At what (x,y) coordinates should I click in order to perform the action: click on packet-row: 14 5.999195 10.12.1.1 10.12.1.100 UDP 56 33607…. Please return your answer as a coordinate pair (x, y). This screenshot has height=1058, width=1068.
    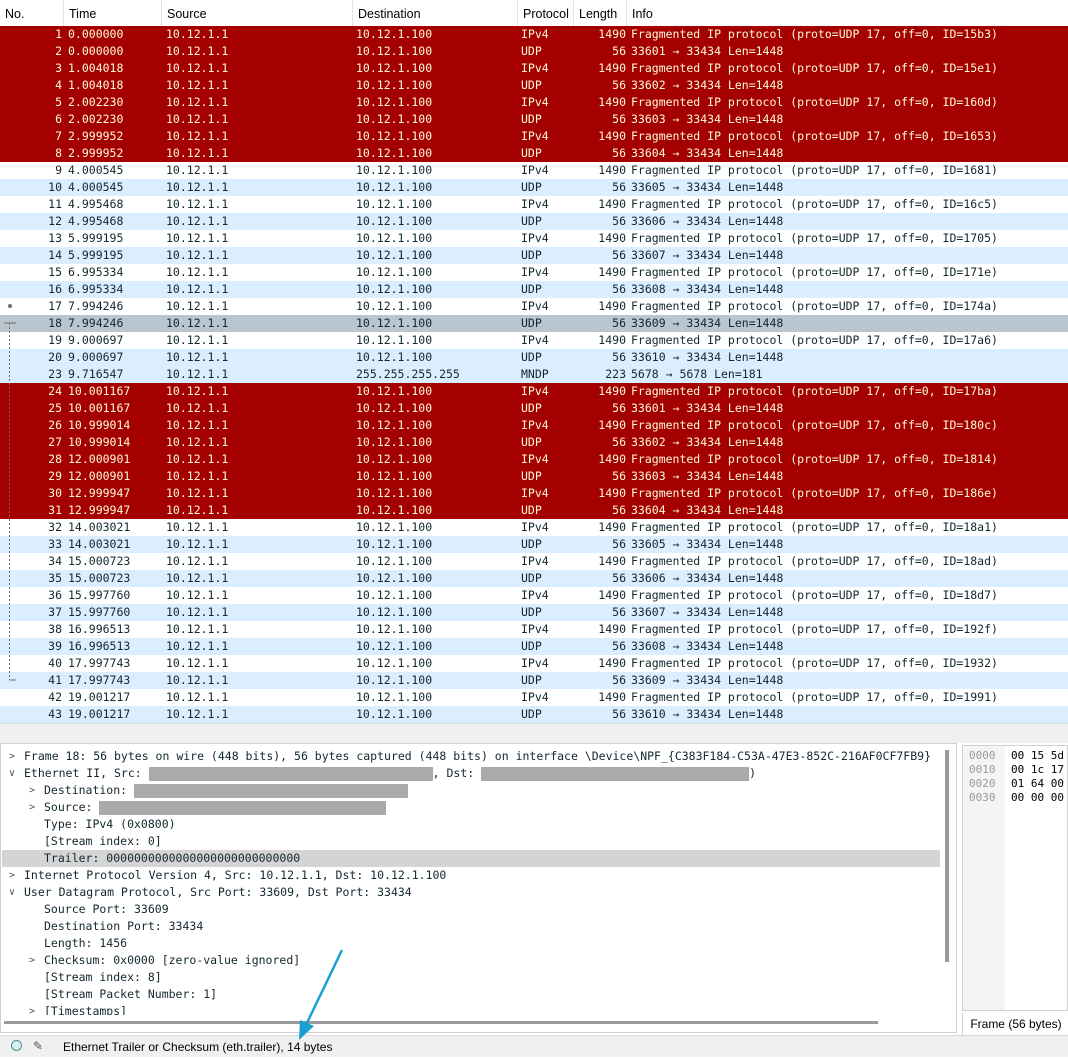
    Looking at the image, I should click on (534, 255).